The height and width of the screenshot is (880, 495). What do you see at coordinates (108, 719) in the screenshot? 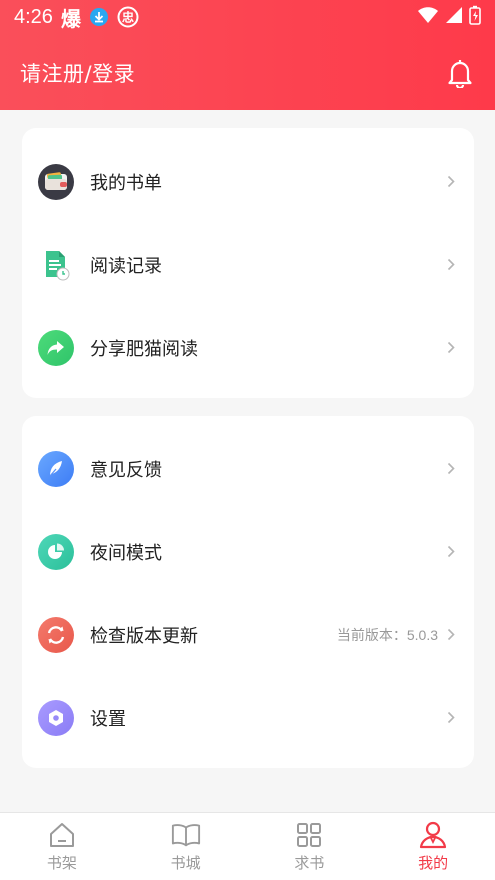
I see `menu-item-label: 设置` at bounding box center [108, 719].